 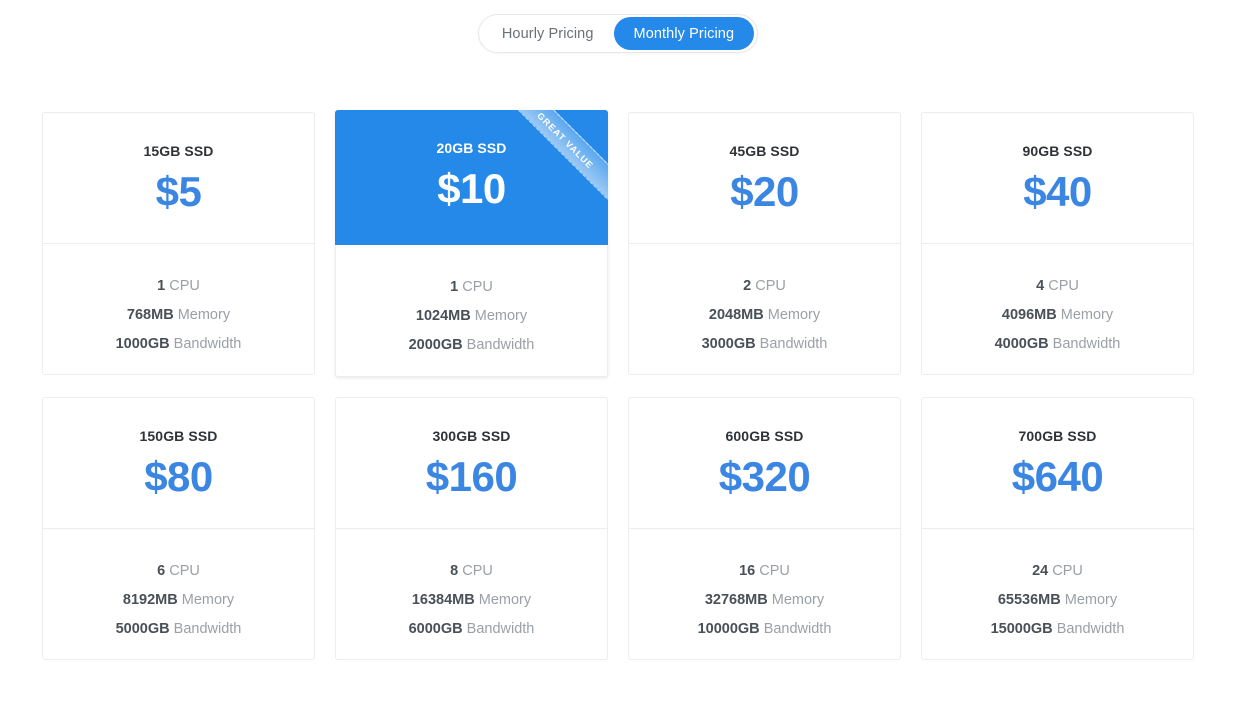 I want to click on spec-memory-value: 8192MB, so click(x=150, y=600).